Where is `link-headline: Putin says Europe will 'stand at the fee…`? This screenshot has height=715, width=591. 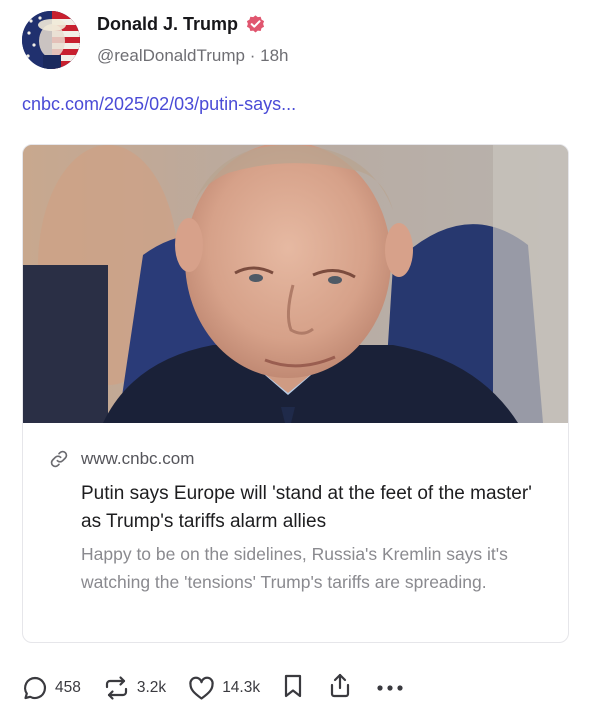
link-headline: Putin says Europe will 'stand at the fee… is located at coordinates (316, 508).